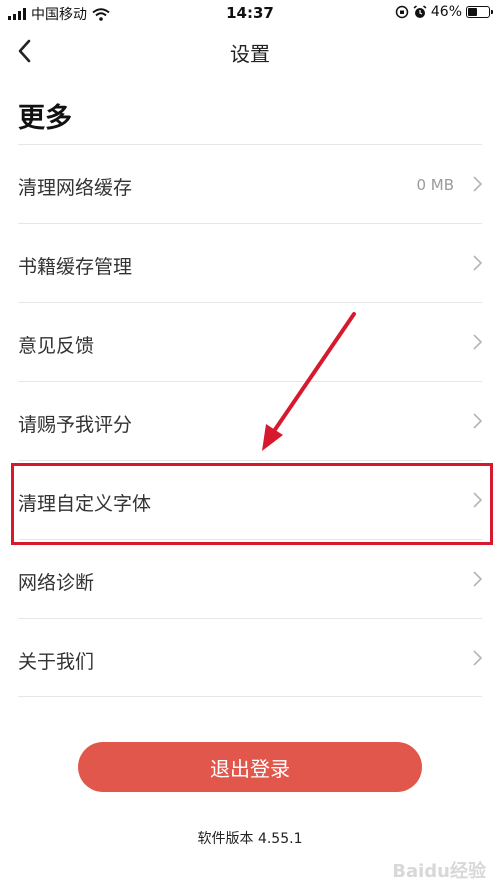 This screenshot has width=500, height=889. Describe the element at coordinates (56, 346) in the screenshot. I see `settings-item-label: 意见反馈` at that location.